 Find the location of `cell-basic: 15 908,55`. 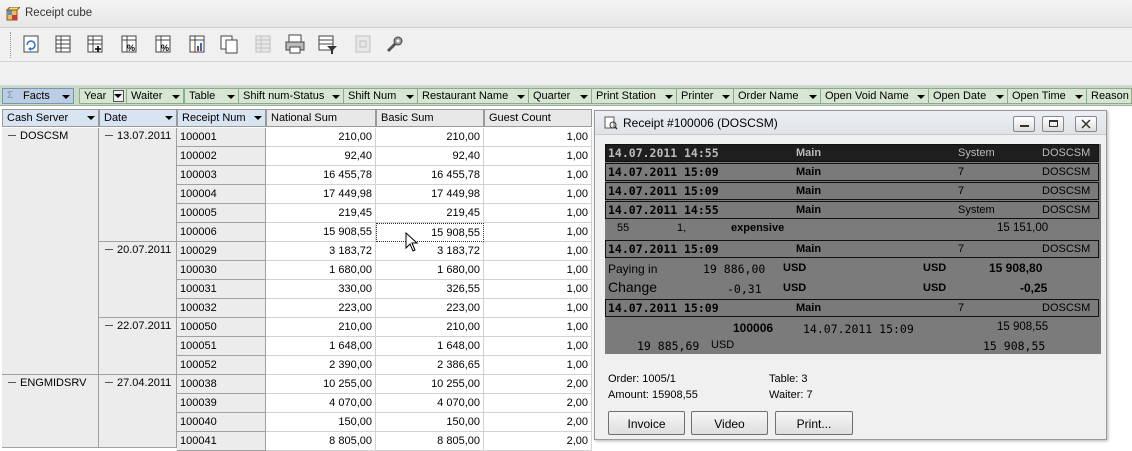

cell-basic: 15 908,55 is located at coordinates (430, 232).